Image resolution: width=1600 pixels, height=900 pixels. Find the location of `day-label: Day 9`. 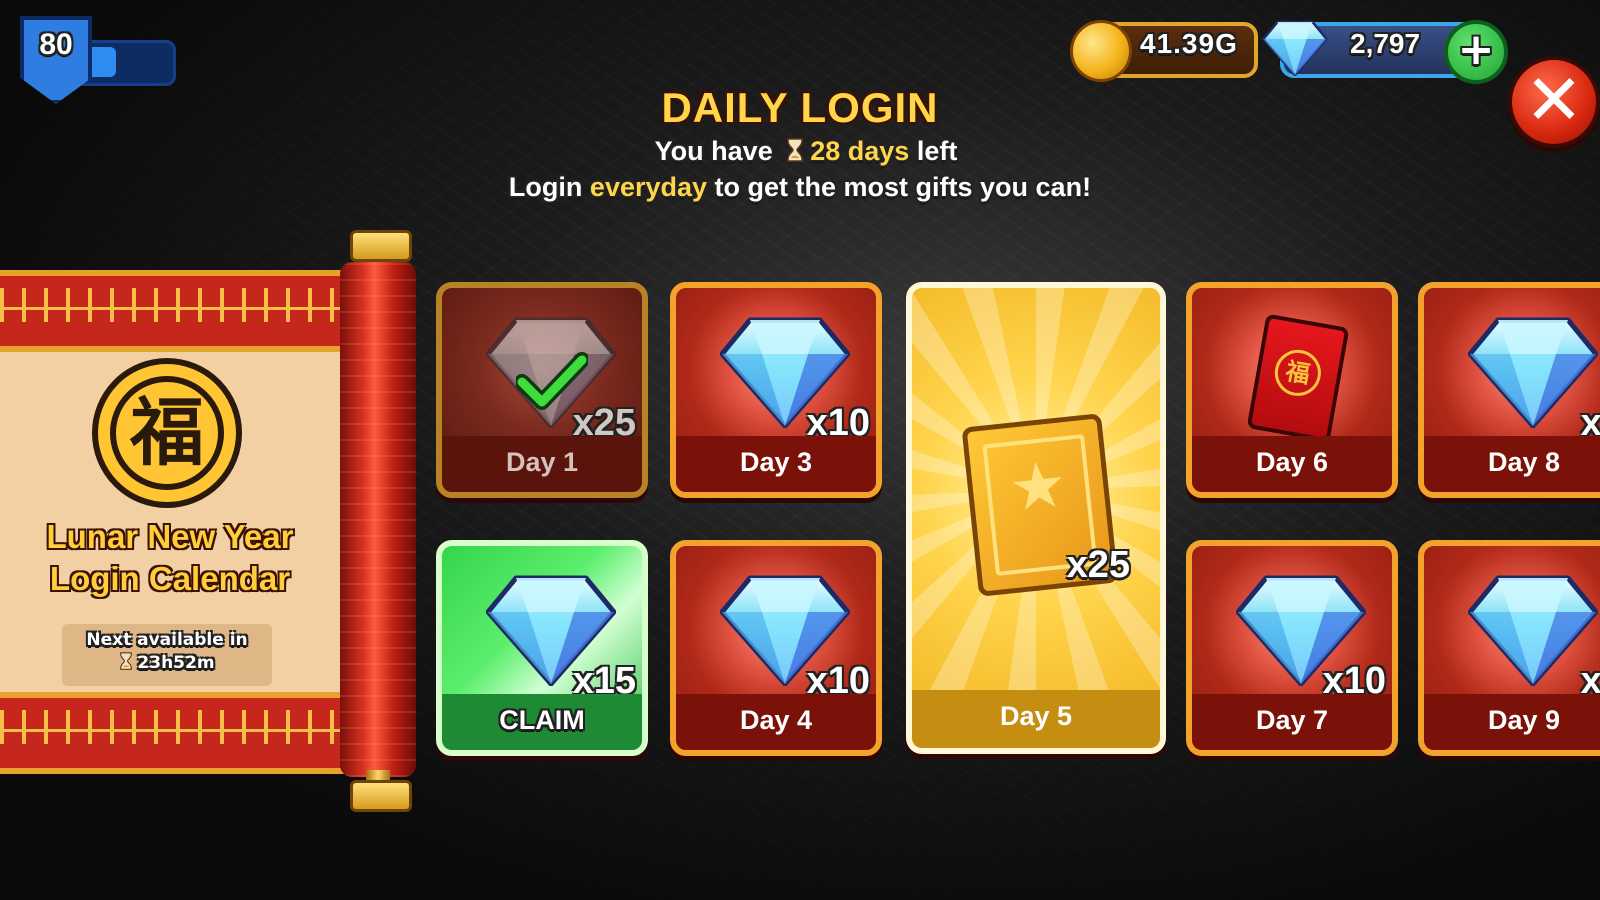

day-label: Day 9 is located at coordinates (1512, 722).